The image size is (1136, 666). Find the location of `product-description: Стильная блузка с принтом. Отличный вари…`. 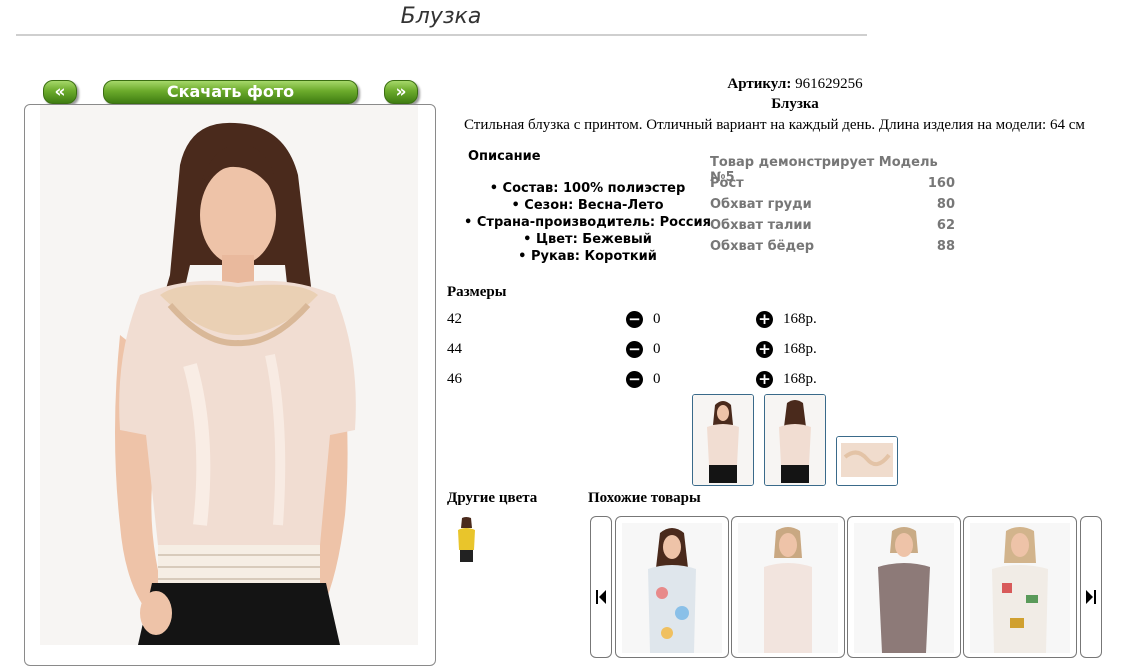

product-description: Стильная блузка с принтом. Отличный вари… is located at coordinates (774, 125).